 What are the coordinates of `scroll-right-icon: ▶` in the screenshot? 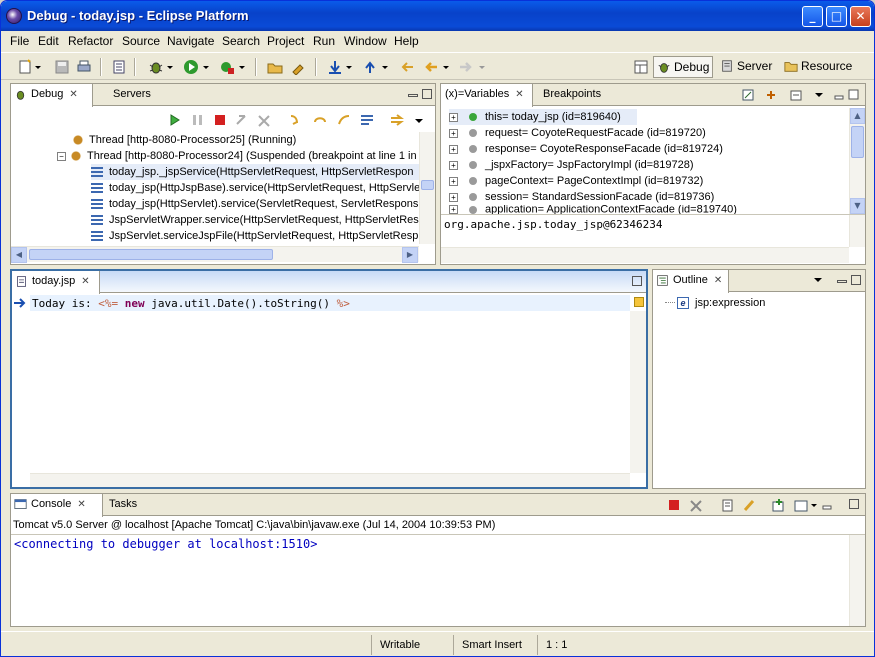 It's located at (410, 255).